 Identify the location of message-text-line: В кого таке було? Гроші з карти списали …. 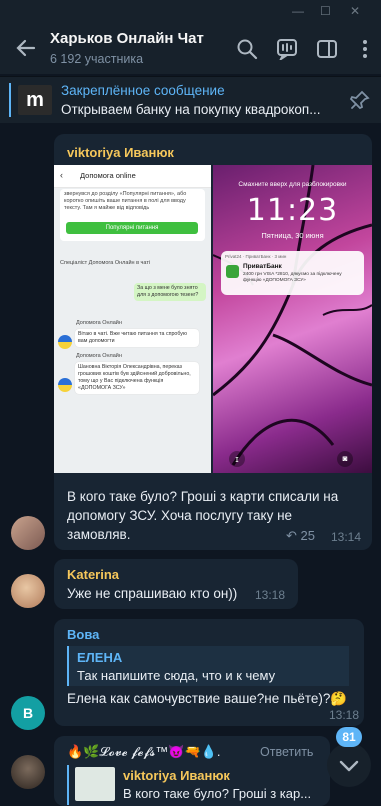
(203, 496).